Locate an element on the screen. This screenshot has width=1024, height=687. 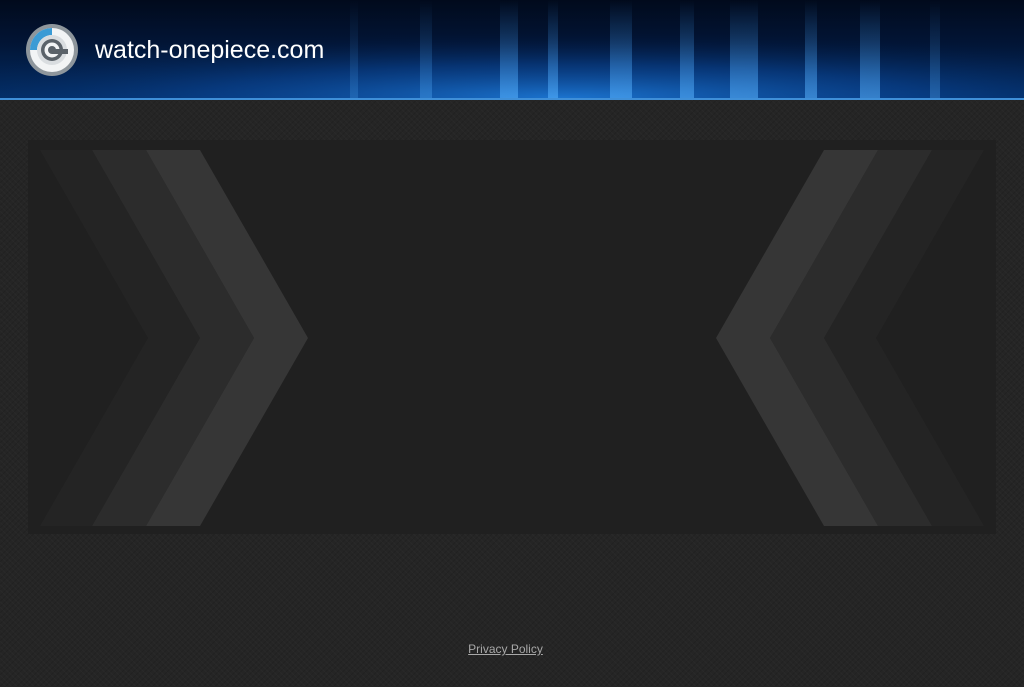
rotating-ring-logo-icon is located at coordinates (52, 50).